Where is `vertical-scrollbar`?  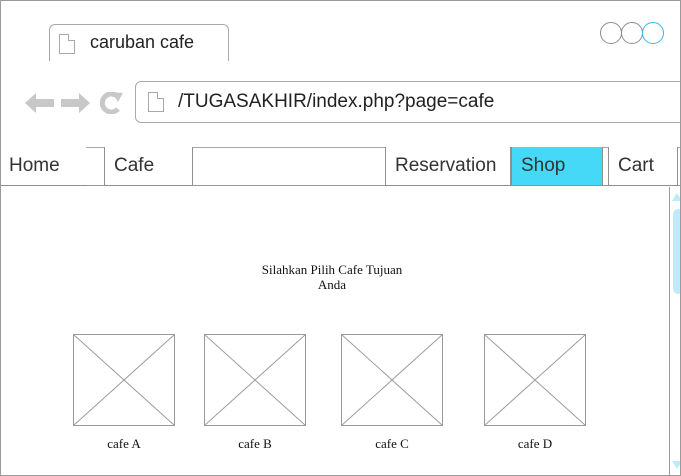
vertical-scrollbar is located at coordinates (675, 331).